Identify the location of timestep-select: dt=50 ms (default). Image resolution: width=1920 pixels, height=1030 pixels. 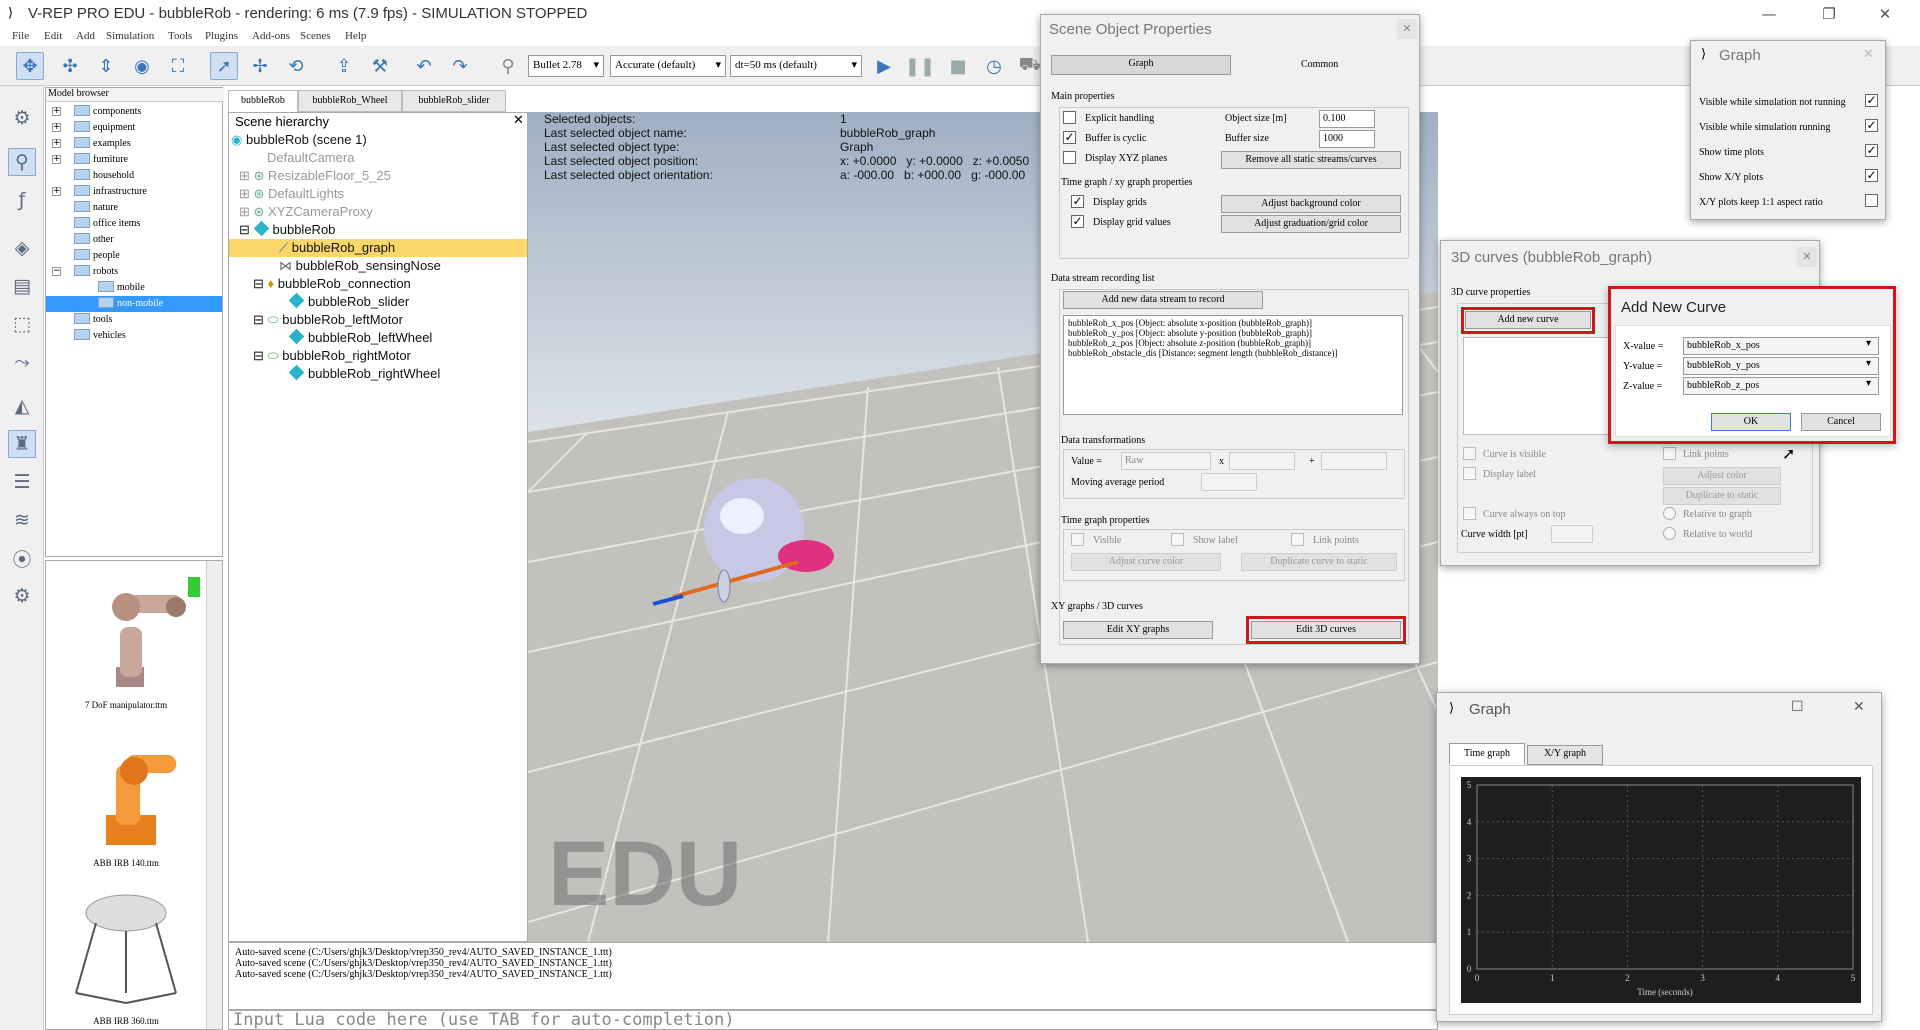
(796, 66).